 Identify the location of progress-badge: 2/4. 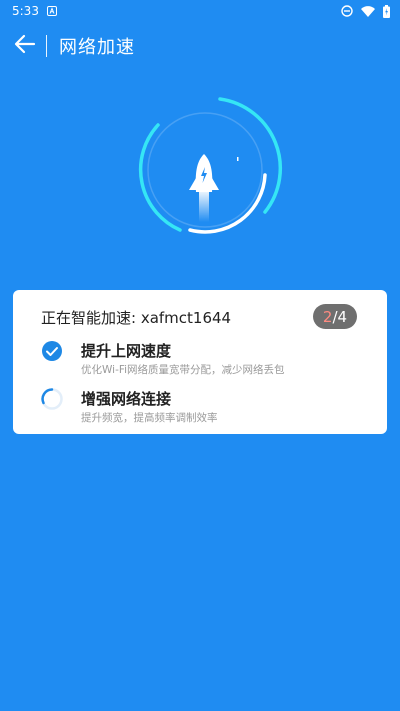
(335, 316).